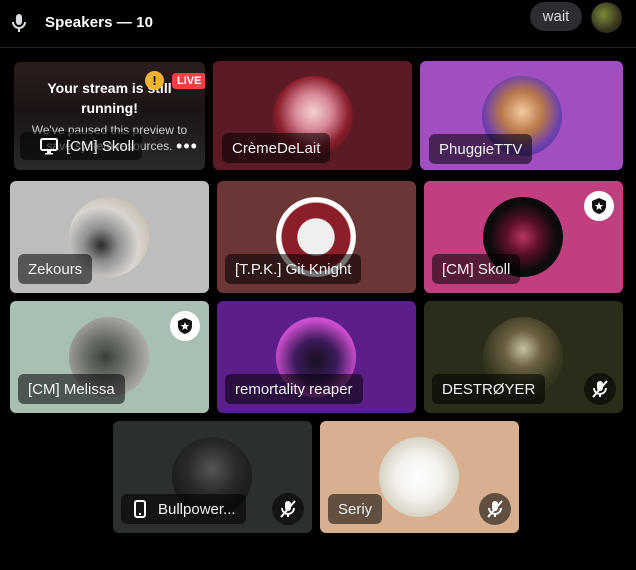 This screenshot has width=636, height=570. What do you see at coordinates (316, 237) in the screenshot?
I see `speaker-tile-git-knight: [T.P.K.] Git Knight` at bounding box center [316, 237].